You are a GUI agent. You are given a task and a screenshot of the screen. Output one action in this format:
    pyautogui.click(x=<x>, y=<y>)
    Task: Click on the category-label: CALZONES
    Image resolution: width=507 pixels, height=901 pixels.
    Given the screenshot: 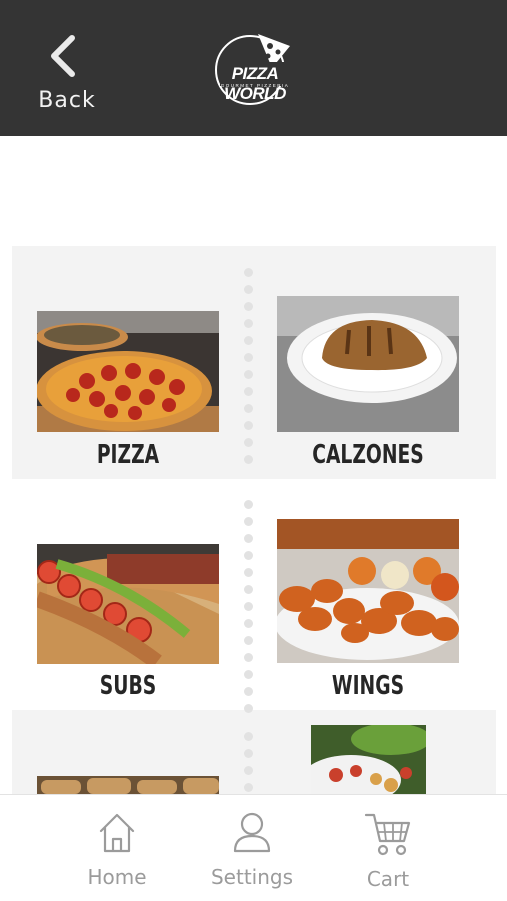 What is the action you would take?
    pyautogui.click(x=368, y=455)
    